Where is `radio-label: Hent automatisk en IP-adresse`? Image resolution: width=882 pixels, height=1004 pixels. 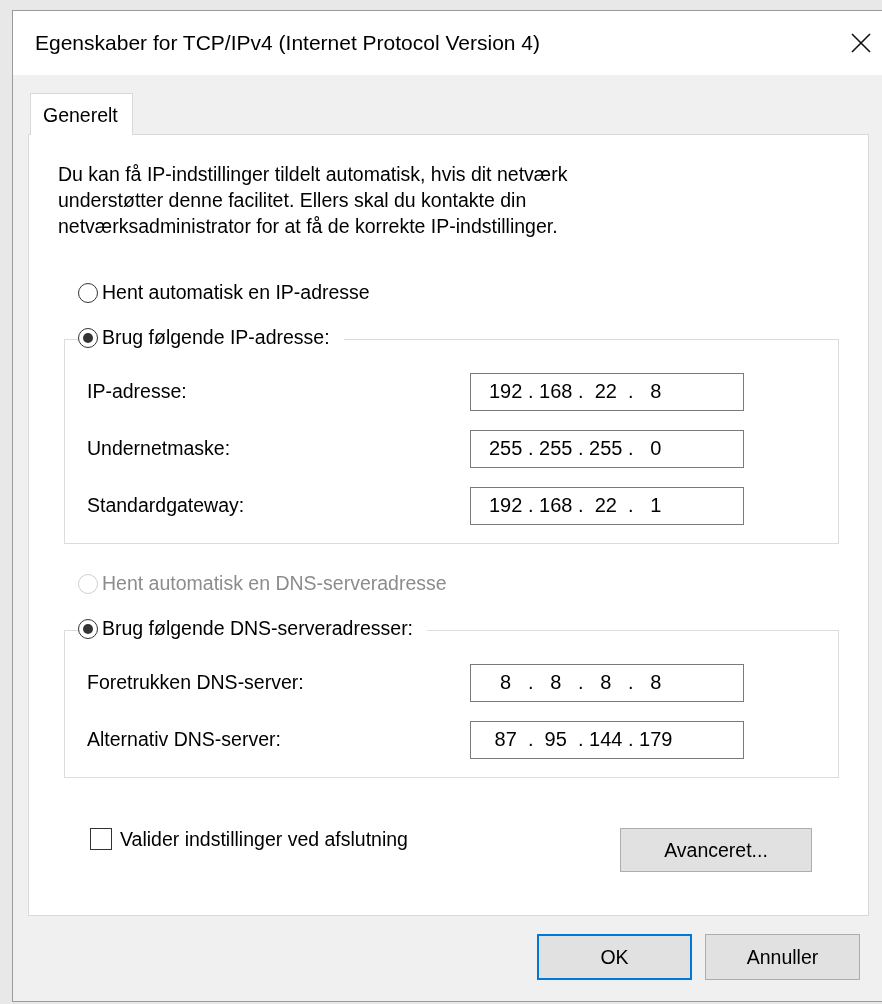 radio-label: Hent automatisk en IP-adresse is located at coordinates (236, 292).